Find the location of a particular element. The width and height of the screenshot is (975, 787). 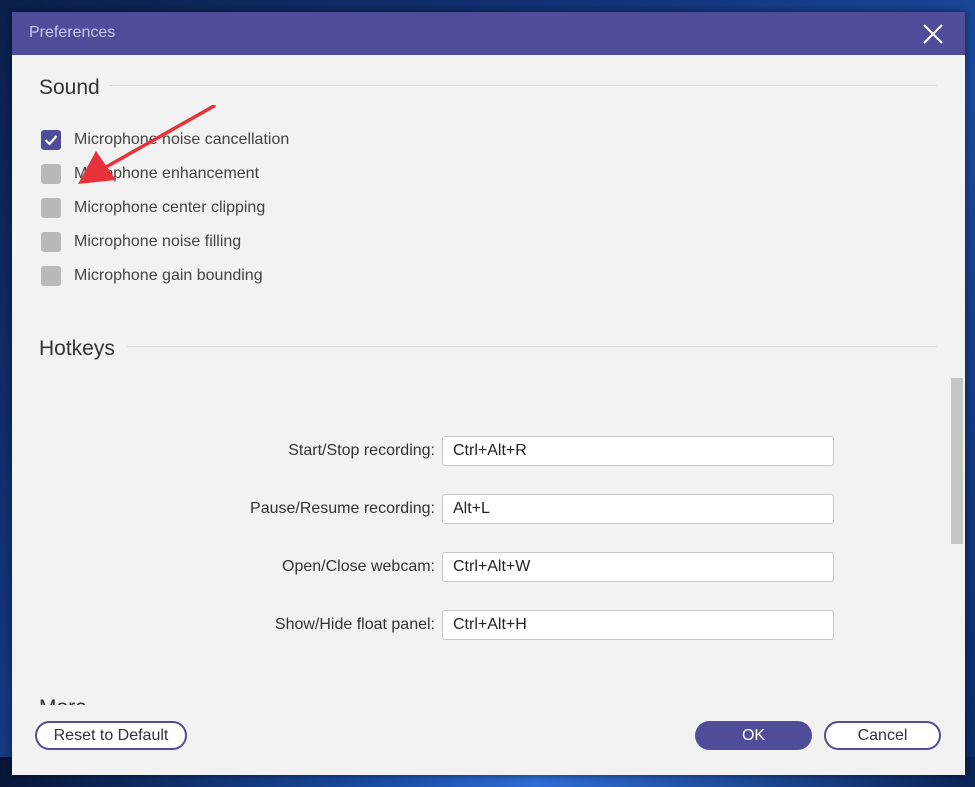

option-noise-cancellation: Microphone noise cancellation is located at coordinates (165, 140).